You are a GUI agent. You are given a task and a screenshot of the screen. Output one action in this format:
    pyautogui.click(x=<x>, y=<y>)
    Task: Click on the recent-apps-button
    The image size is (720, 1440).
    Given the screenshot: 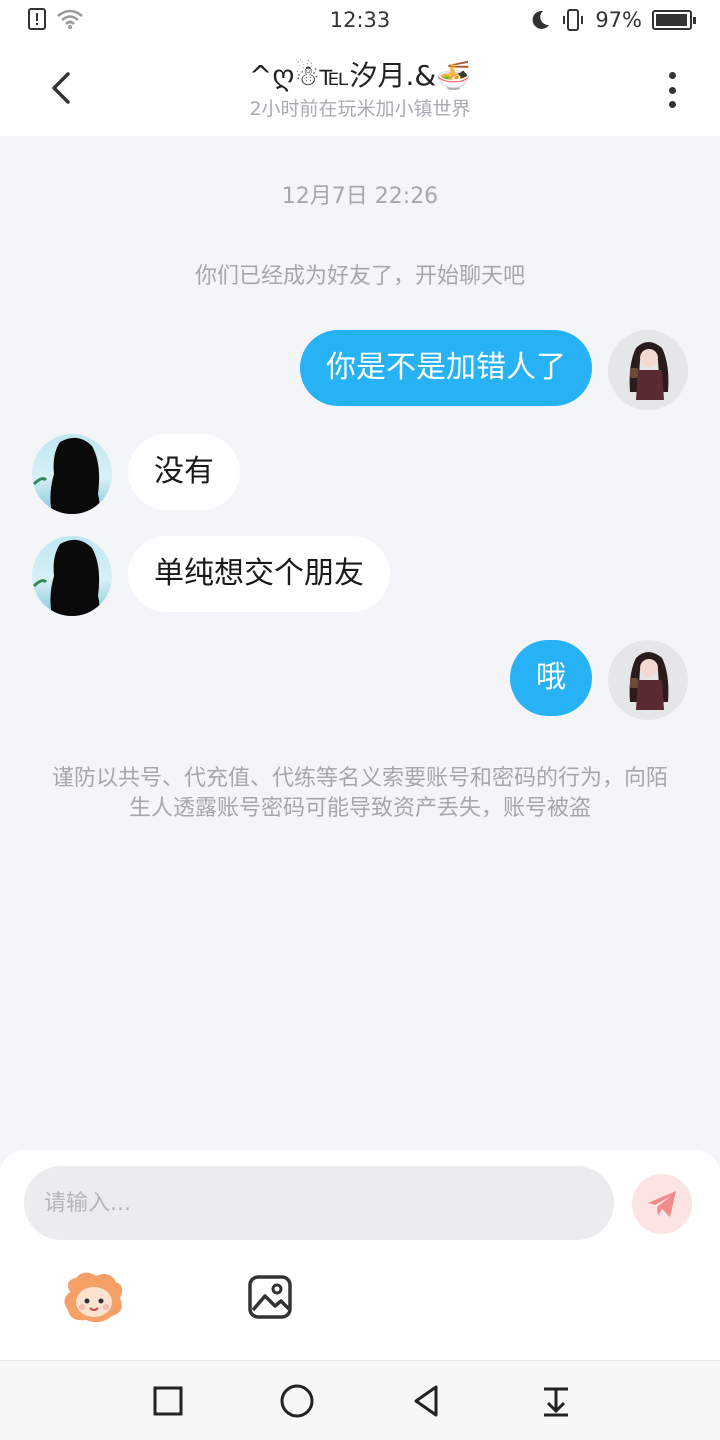 What is the action you would take?
    pyautogui.click(x=168, y=1401)
    